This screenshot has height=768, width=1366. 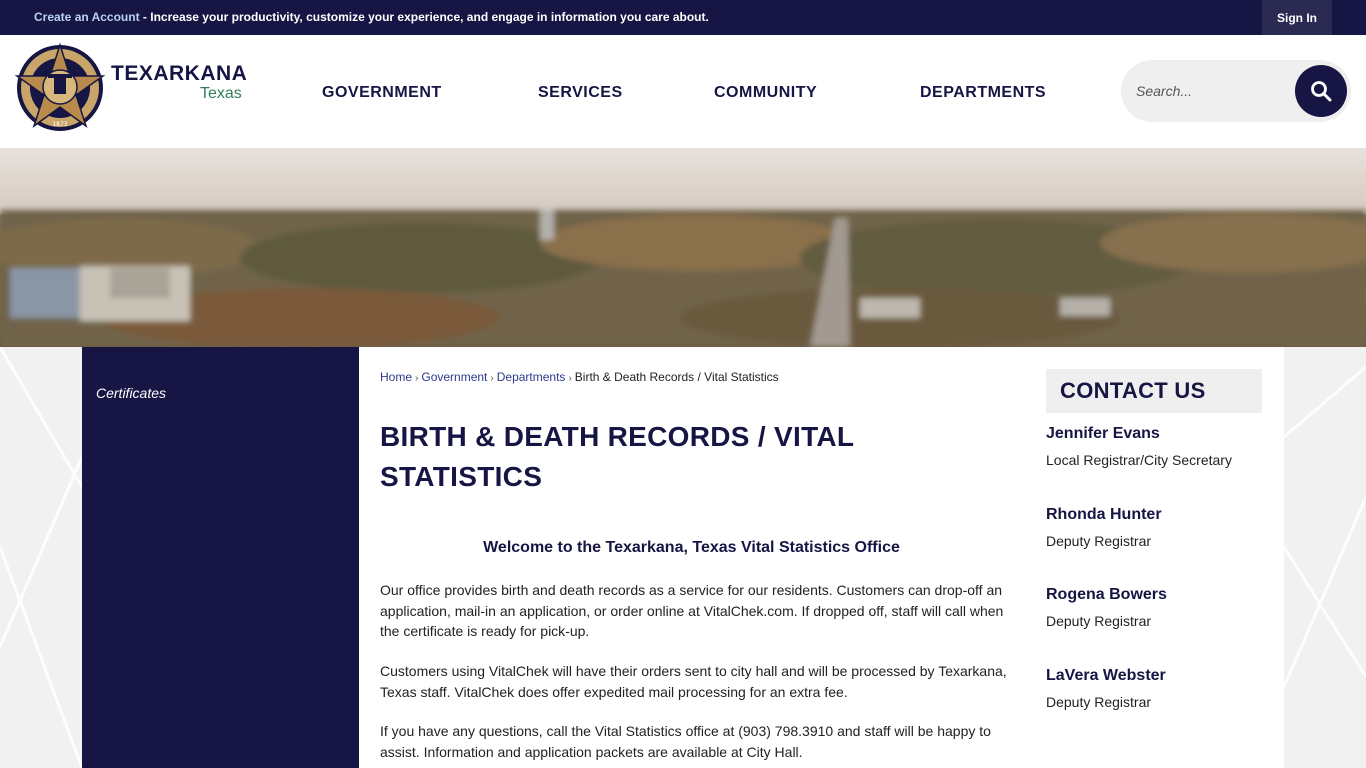 What do you see at coordinates (765, 93) in the screenshot?
I see `nav-community: COMMUNITY` at bounding box center [765, 93].